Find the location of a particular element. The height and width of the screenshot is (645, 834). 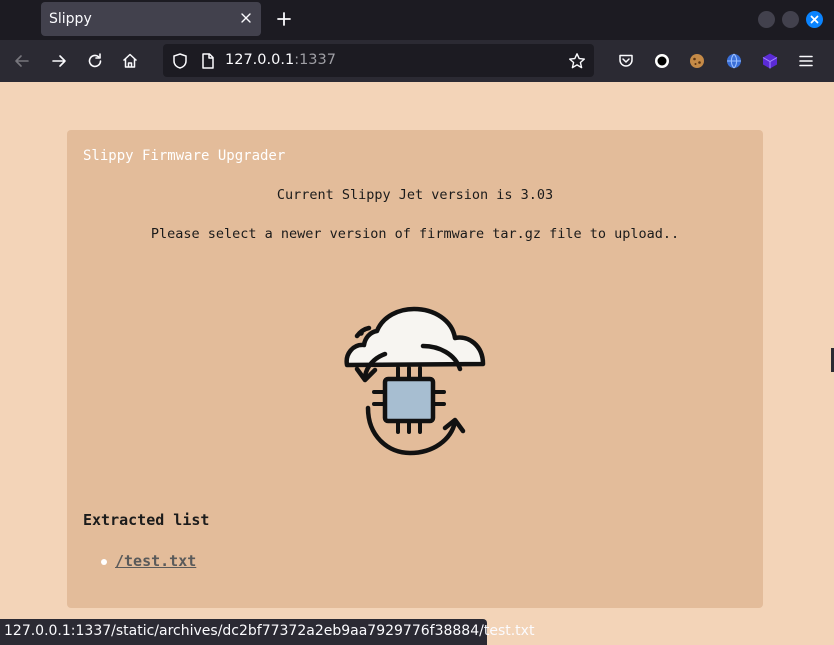

maximize-window-button is located at coordinates (790, 19).